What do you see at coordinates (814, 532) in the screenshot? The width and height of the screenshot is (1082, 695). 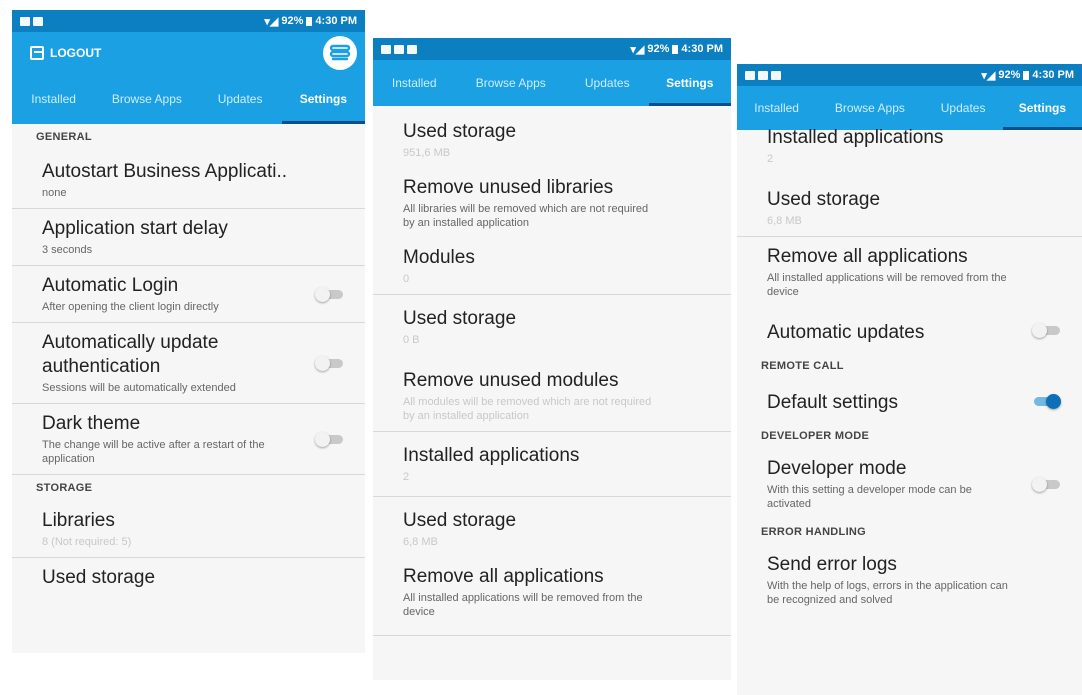 I see `section-error-handling: ERROR HANDLING` at bounding box center [814, 532].